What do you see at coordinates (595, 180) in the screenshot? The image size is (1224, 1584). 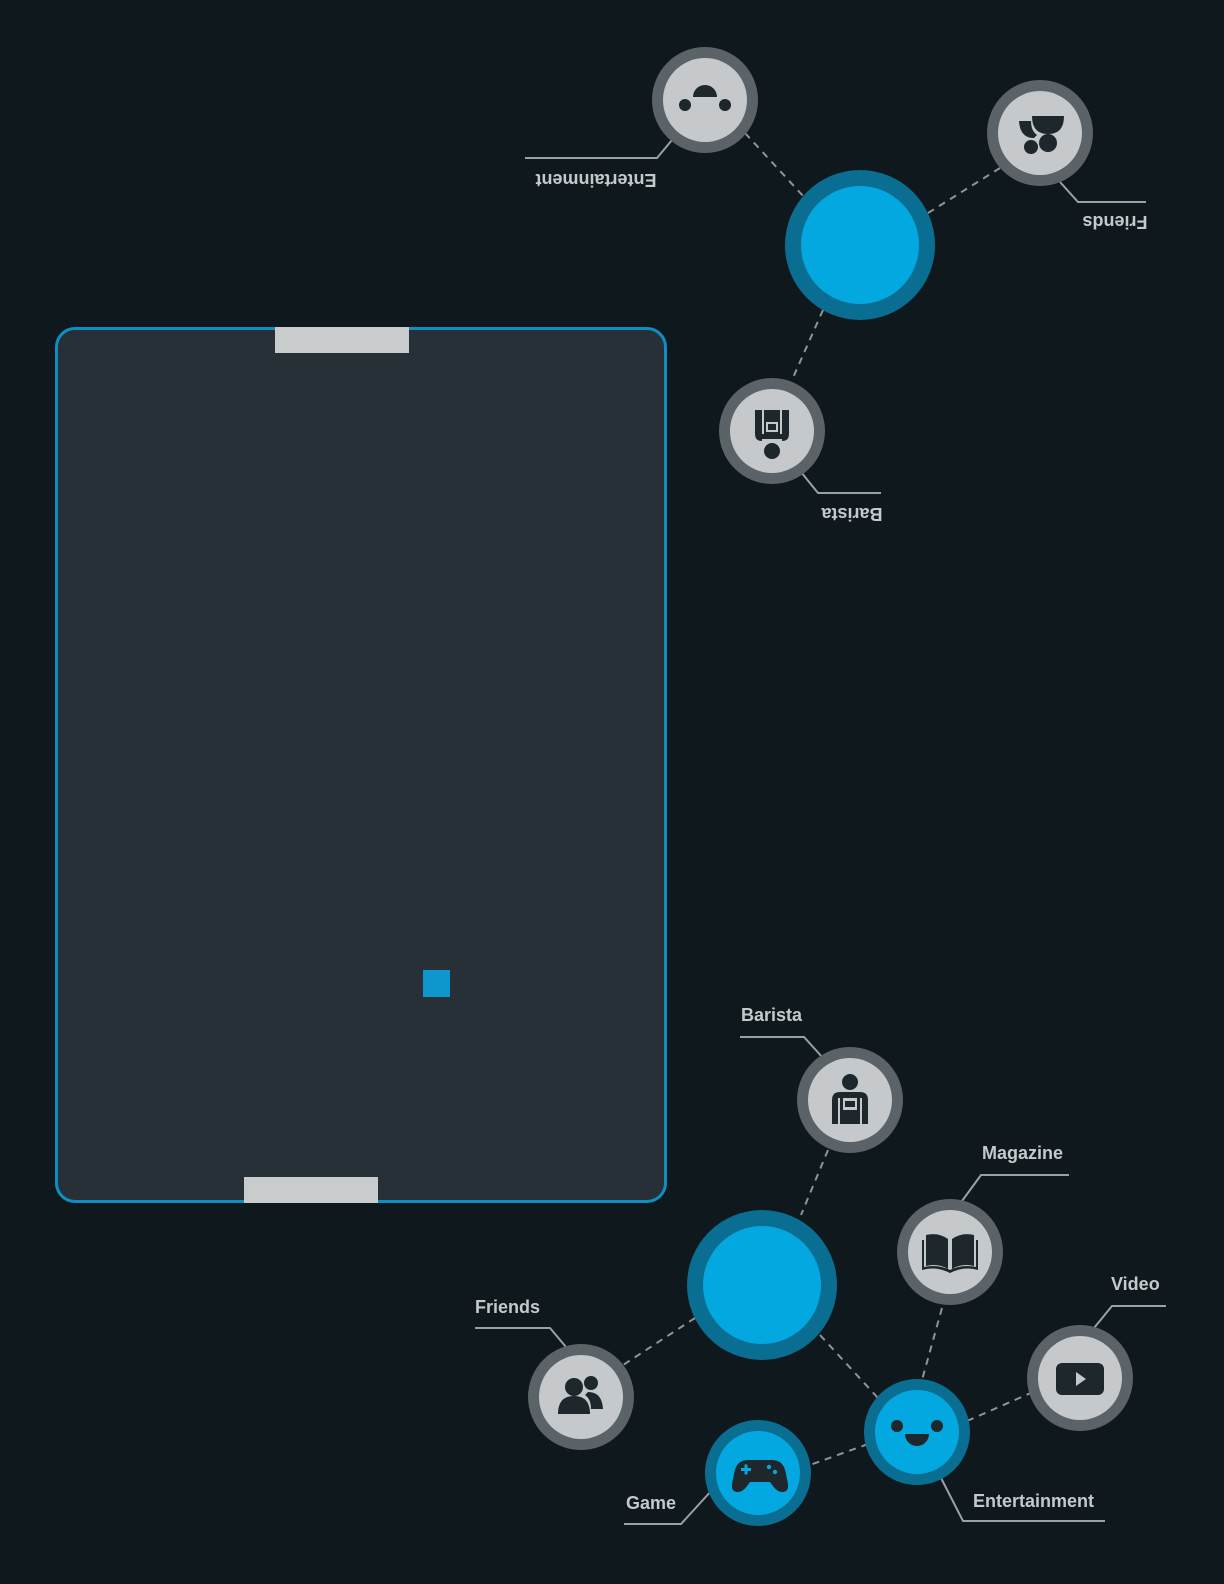 I see `opponent-entertainment-label: Entertainment` at bounding box center [595, 180].